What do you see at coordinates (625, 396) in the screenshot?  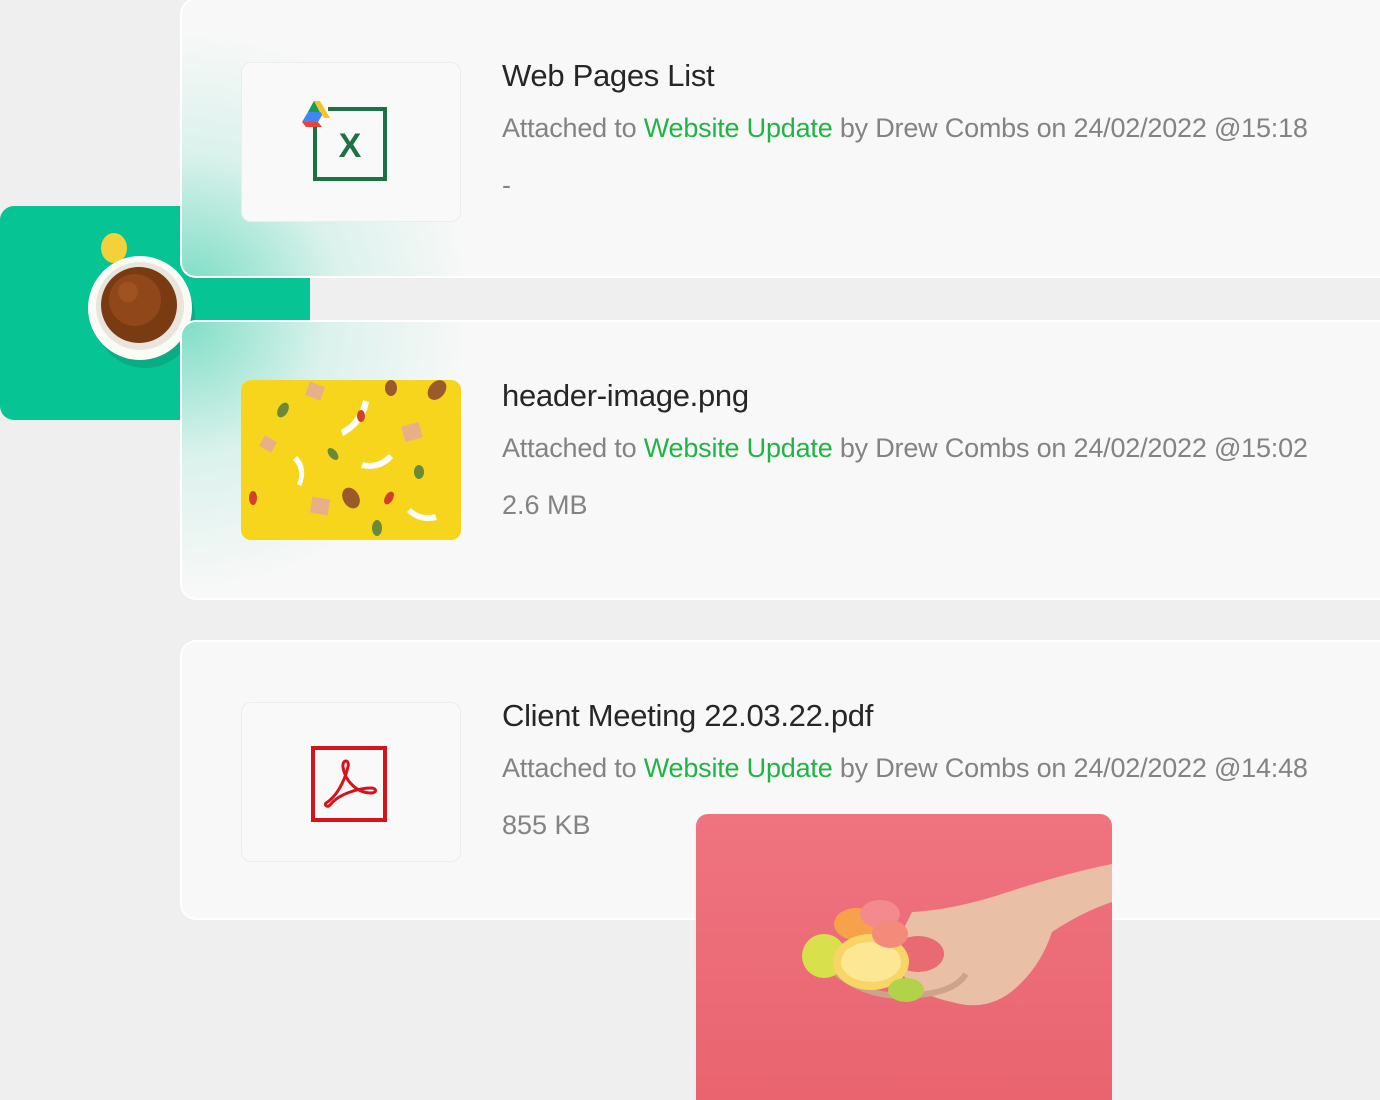 I see `file-name: header-image.png` at bounding box center [625, 396].